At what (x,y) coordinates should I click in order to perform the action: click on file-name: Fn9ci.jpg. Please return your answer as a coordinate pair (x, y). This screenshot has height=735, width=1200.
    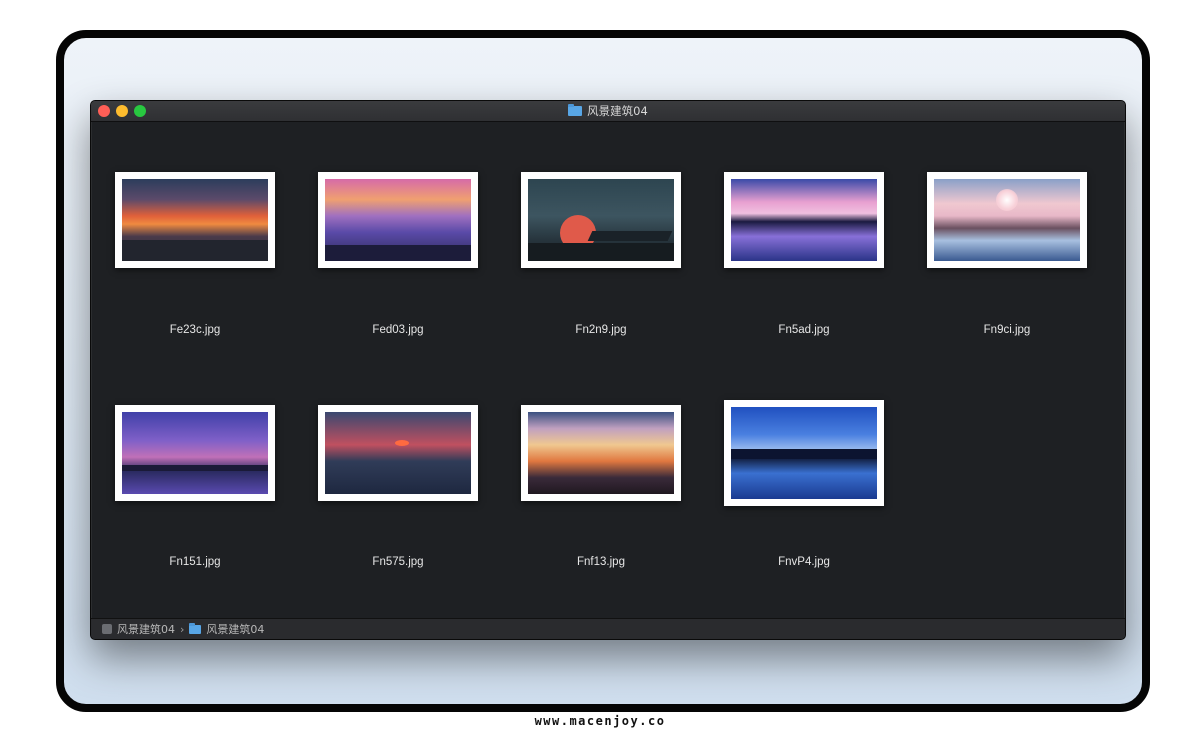
    Looking at the image, I should click on (1007, 330).